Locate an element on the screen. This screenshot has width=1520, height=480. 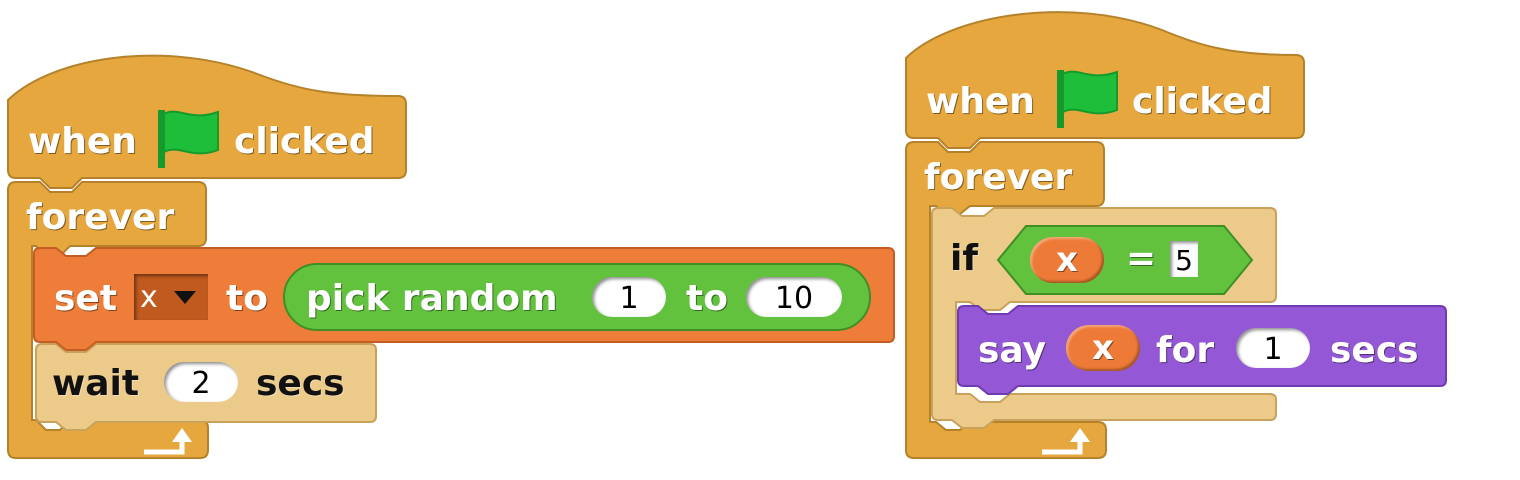
say-seconds-input: 1 is located at coordinates (1273, 348).